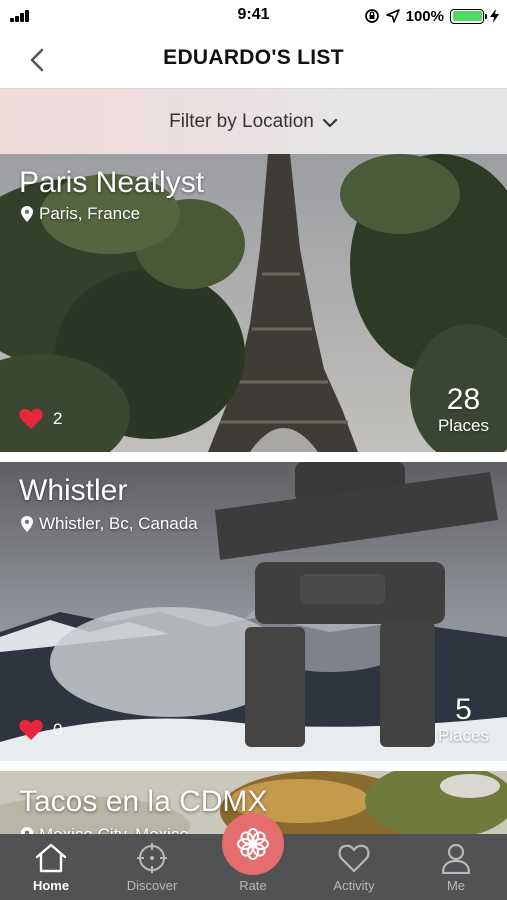 Image resolution: width=507 pixels, height=900 pixels. I want to click on status-right: 100%, so click(431, 16).